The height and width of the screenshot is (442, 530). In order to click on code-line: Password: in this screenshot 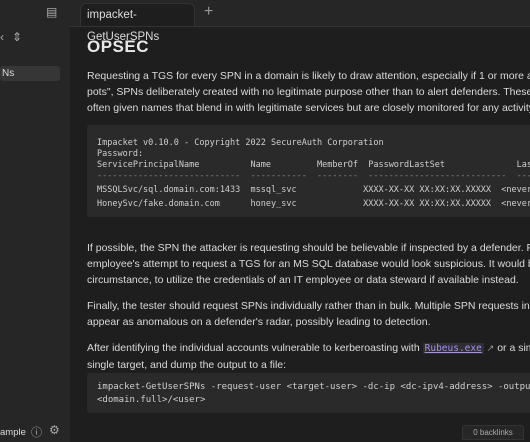, I will do `click(120, 154)`.